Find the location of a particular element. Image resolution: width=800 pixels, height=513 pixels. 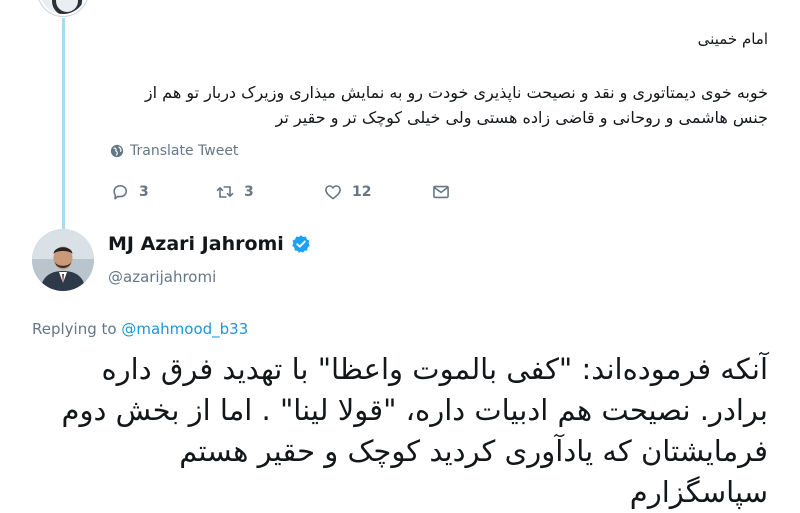

replying-prefix: Replying to is located at coordinates (74, 329).